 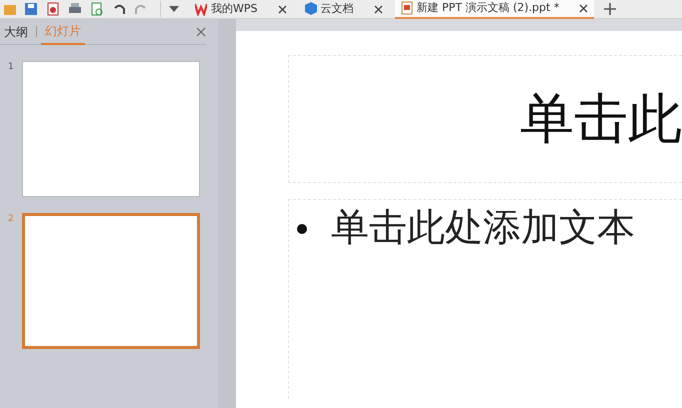 I want to click on document-icon, so click(x=406, y=8).